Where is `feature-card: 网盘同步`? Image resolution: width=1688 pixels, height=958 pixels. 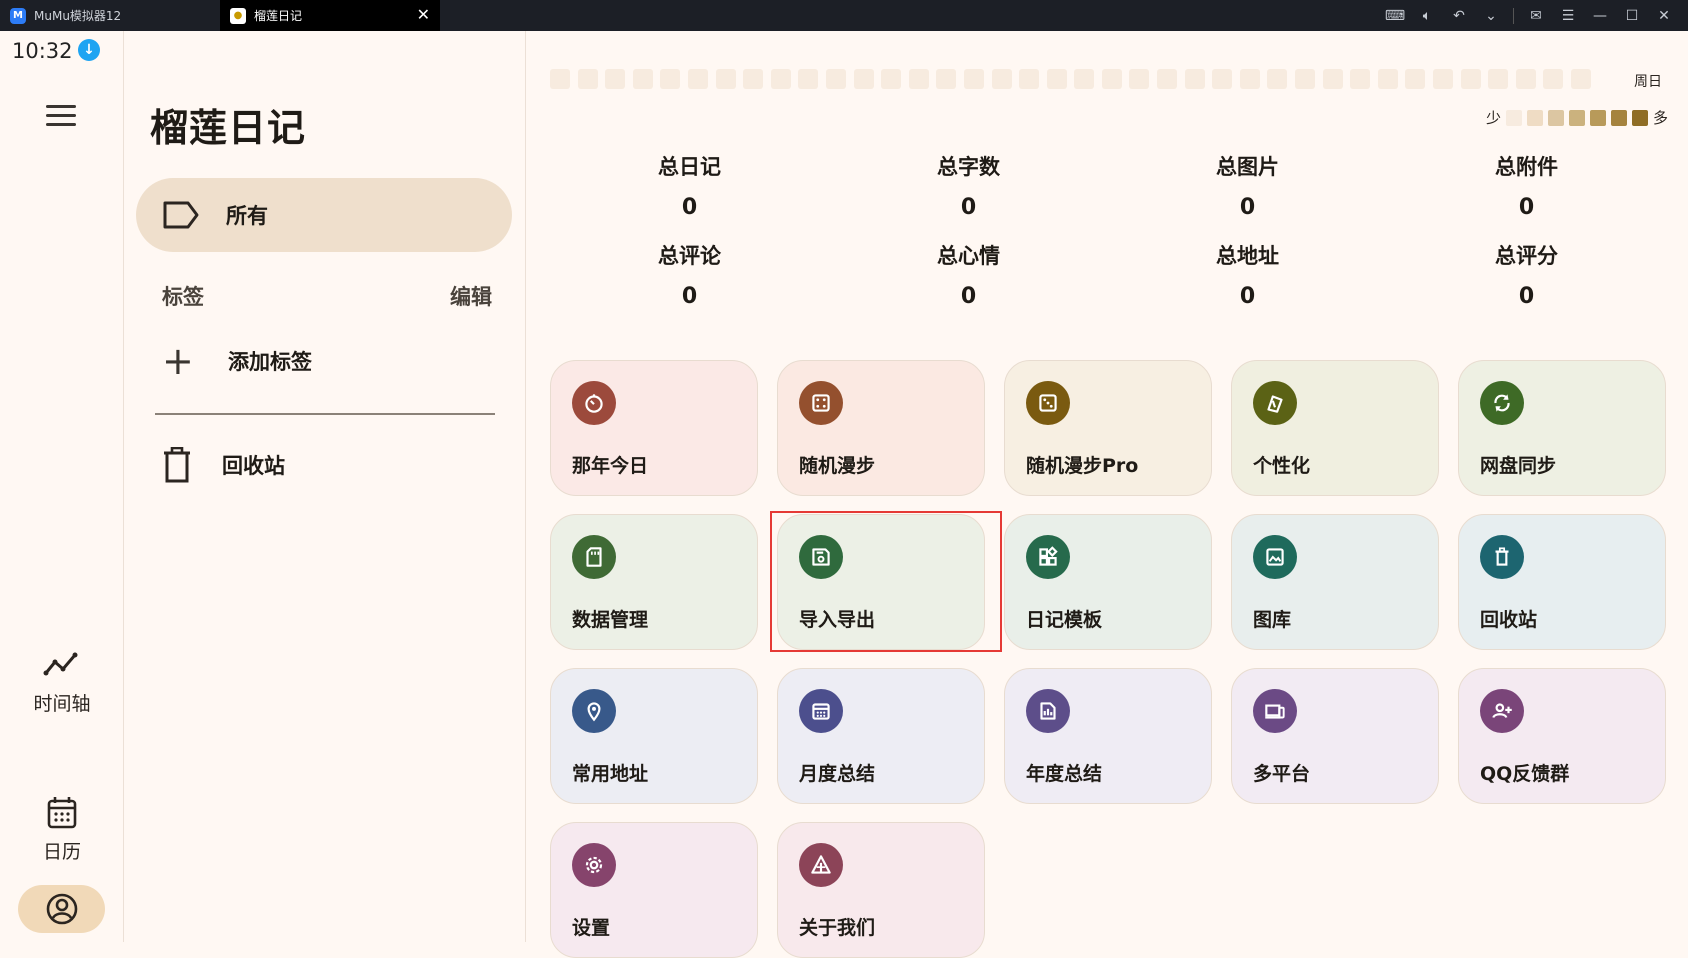
feature-card: 网盘同步 is located at coordinates (1562, 428).